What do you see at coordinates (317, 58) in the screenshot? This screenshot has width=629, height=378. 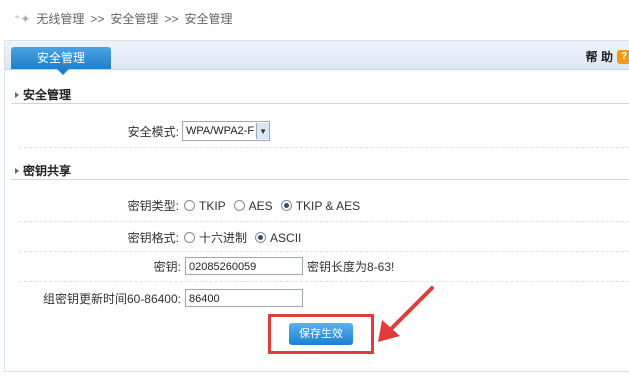 I see `tab-bar: 安全管理 帮 助 ?` at bounding box center [317, 58].